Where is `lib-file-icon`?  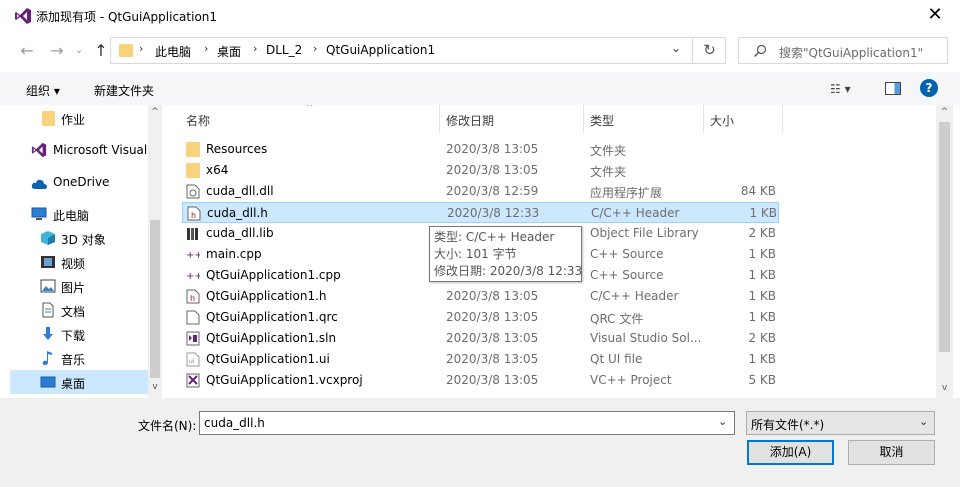 lib-file-icon is located at coordinates (192, 234).